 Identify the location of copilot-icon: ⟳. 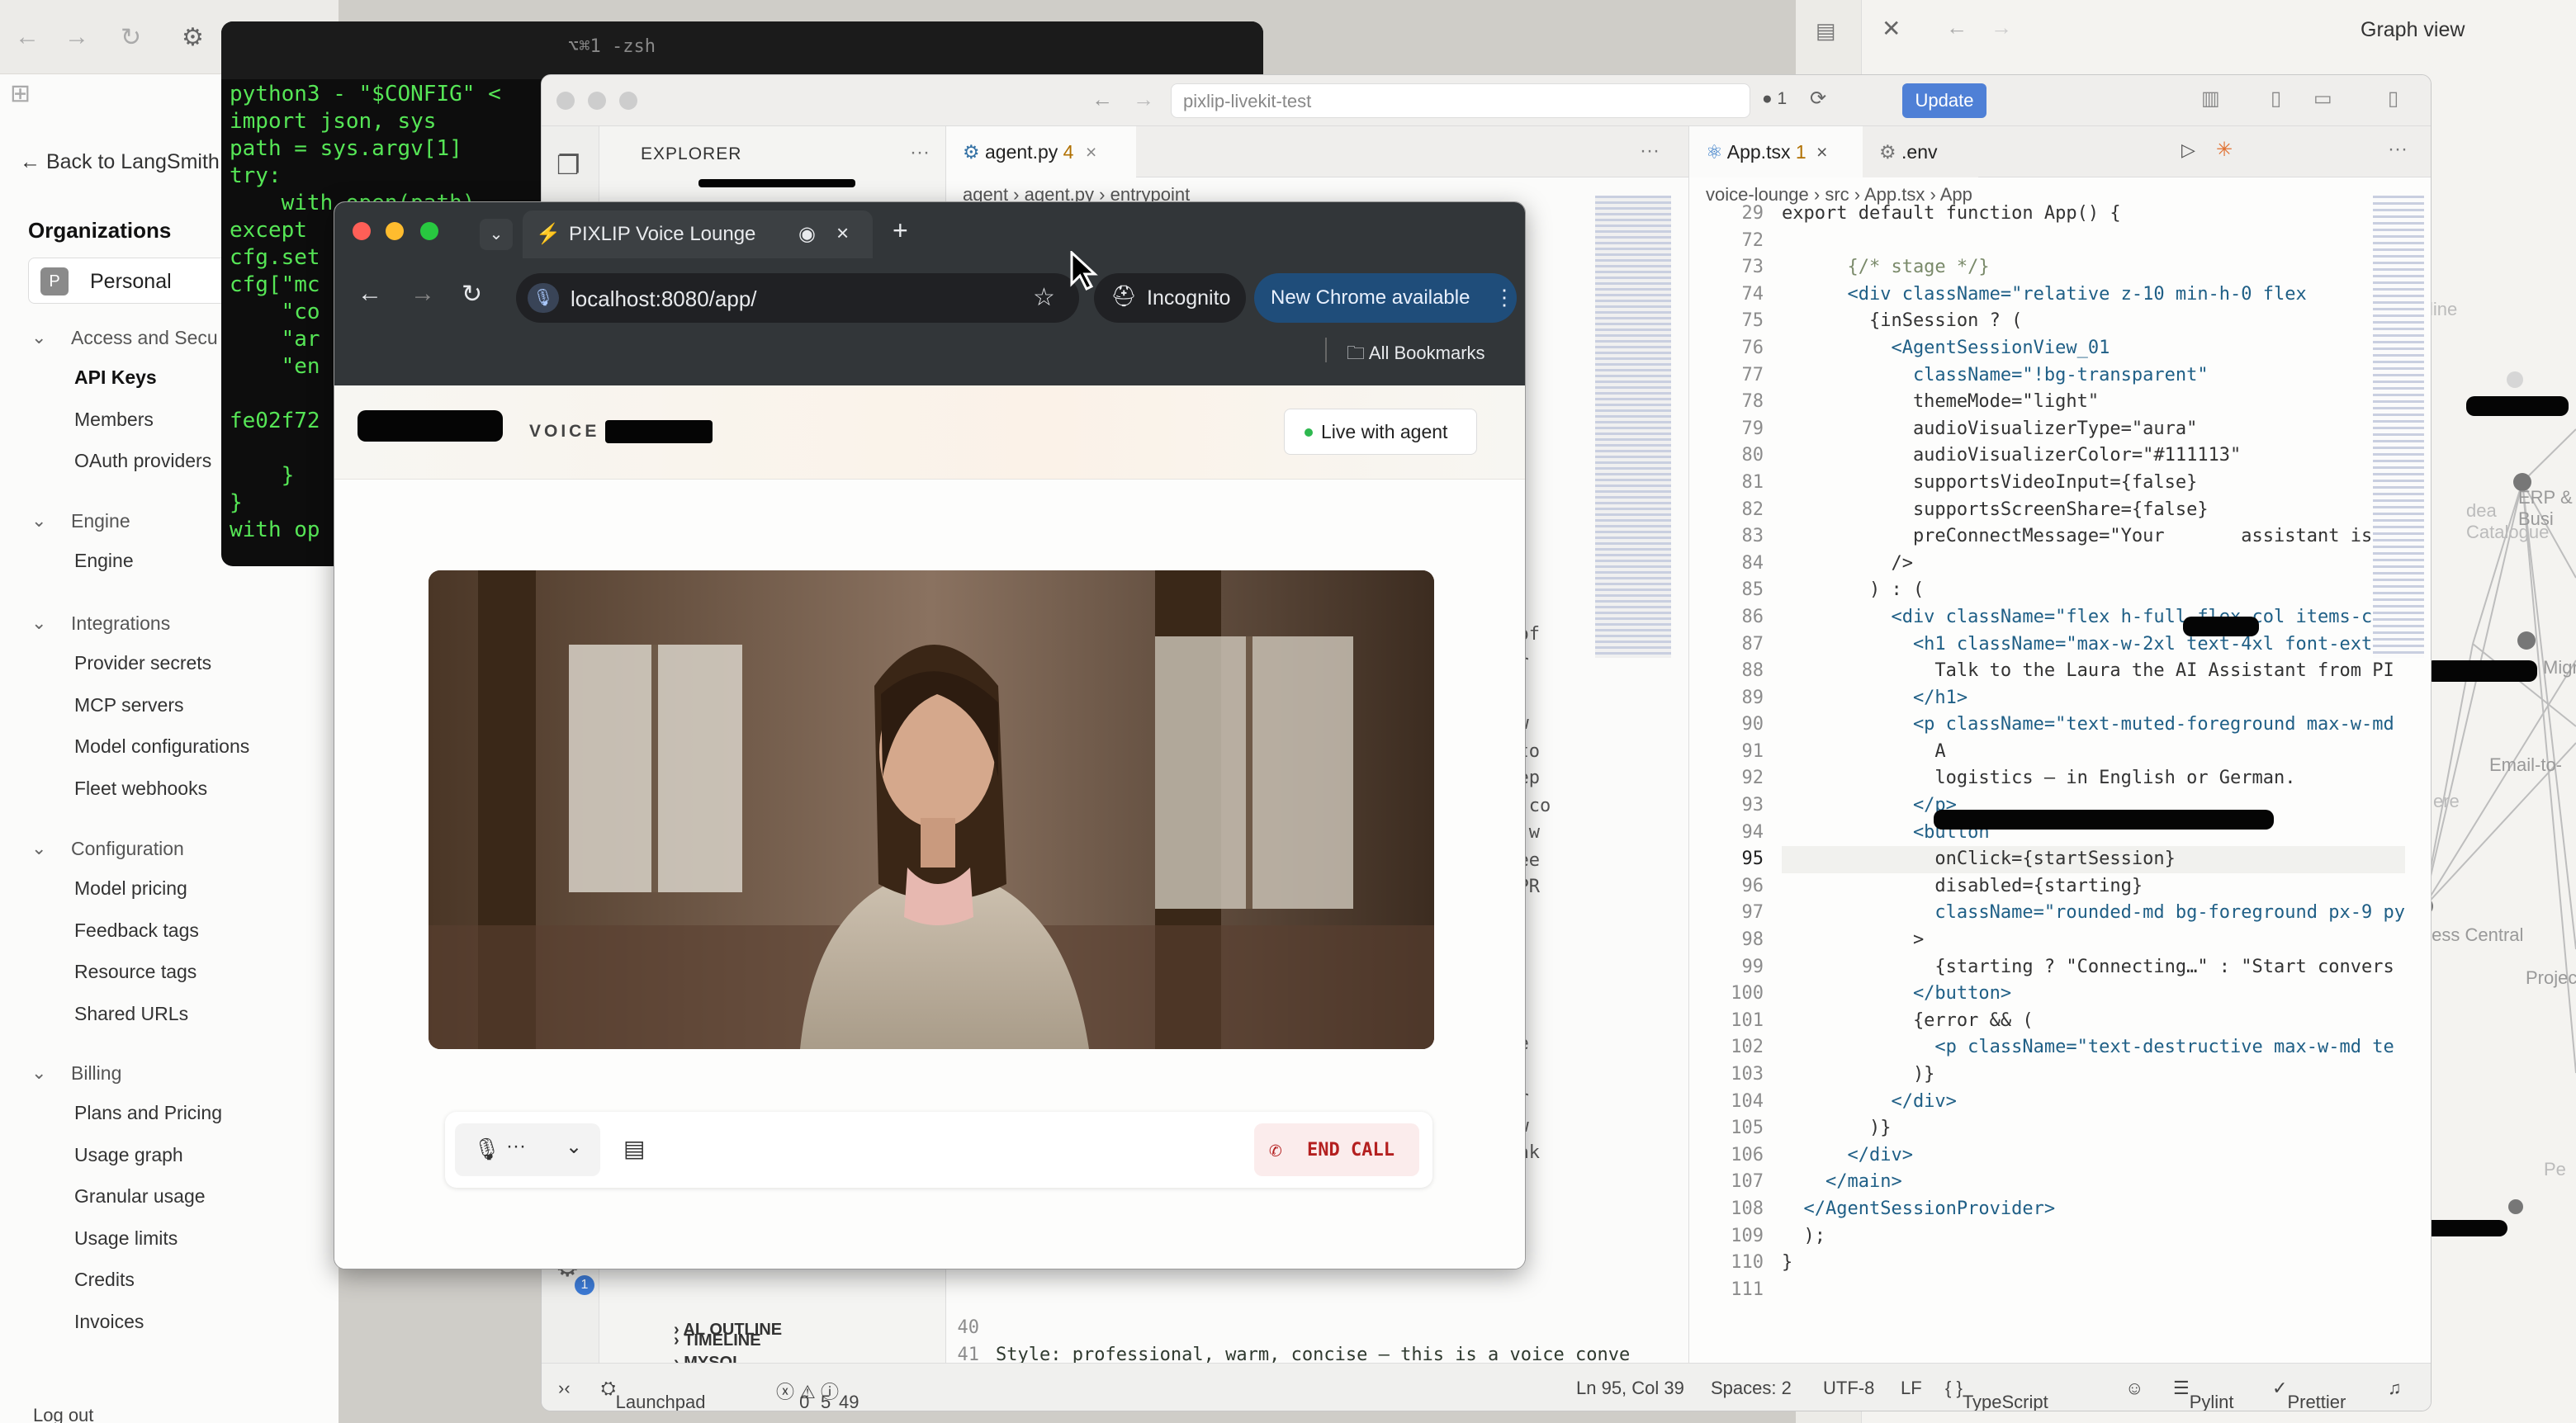
(1818, 99).